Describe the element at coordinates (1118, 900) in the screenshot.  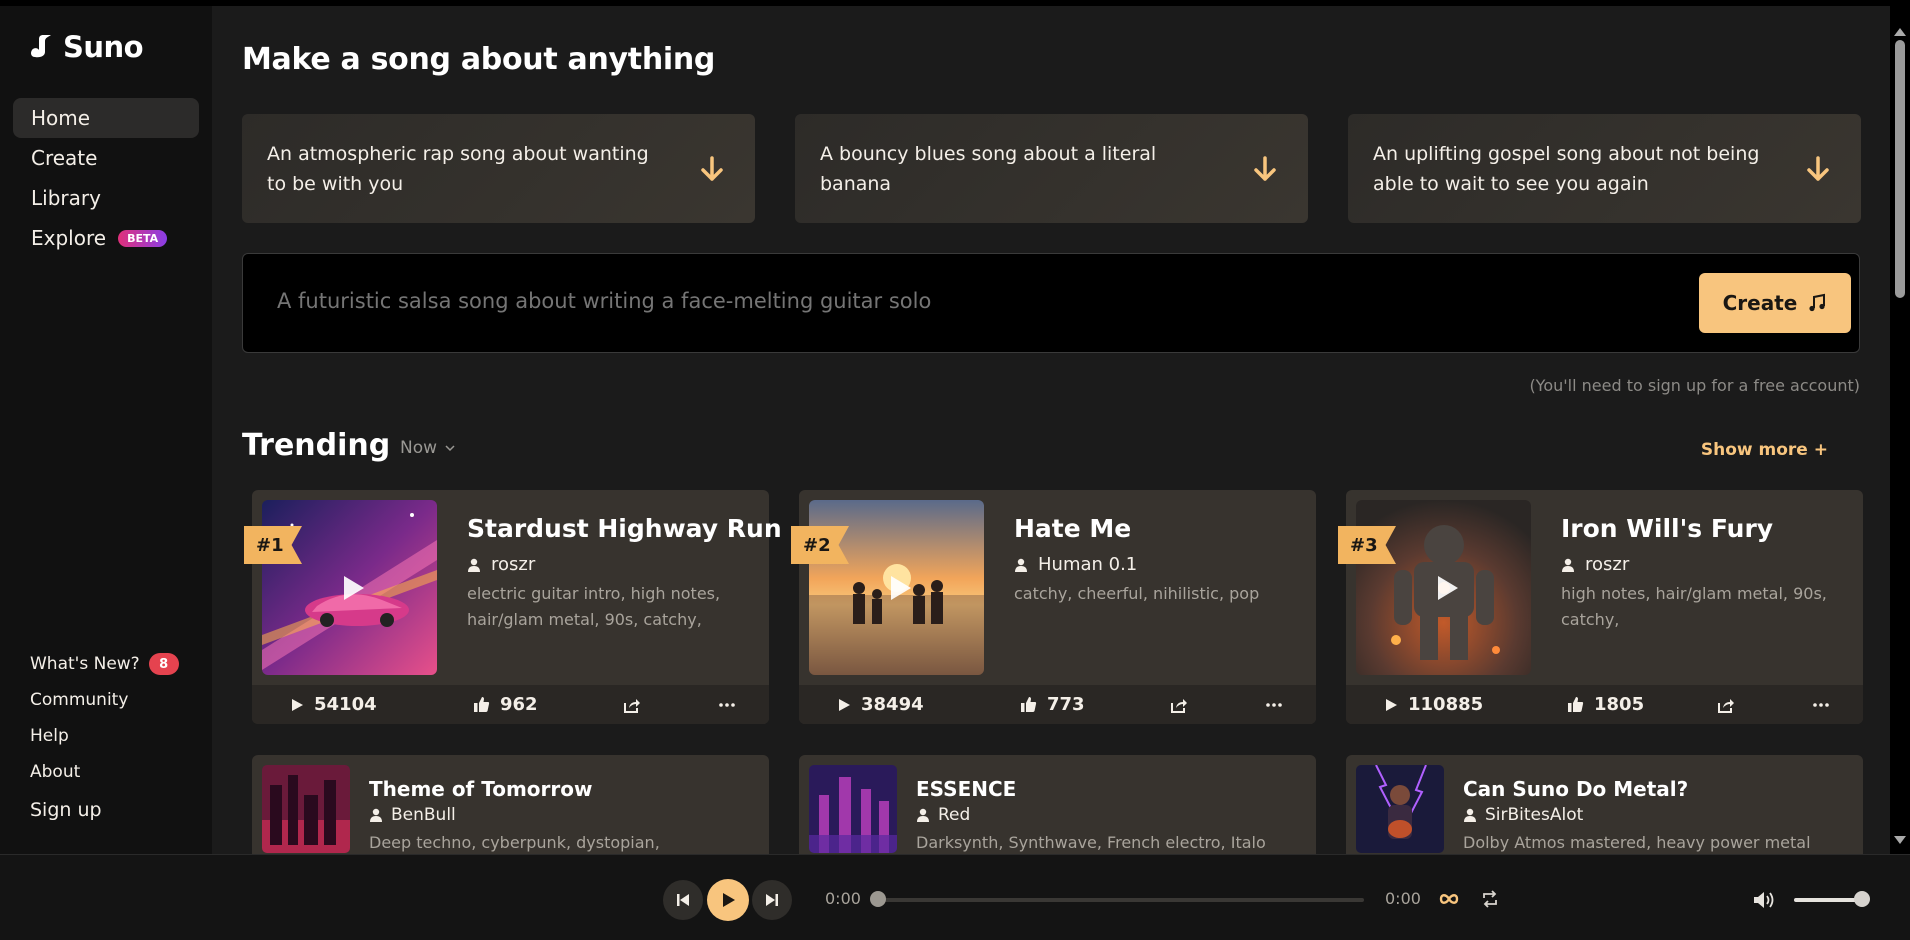
I see `progress-bar` at that location.